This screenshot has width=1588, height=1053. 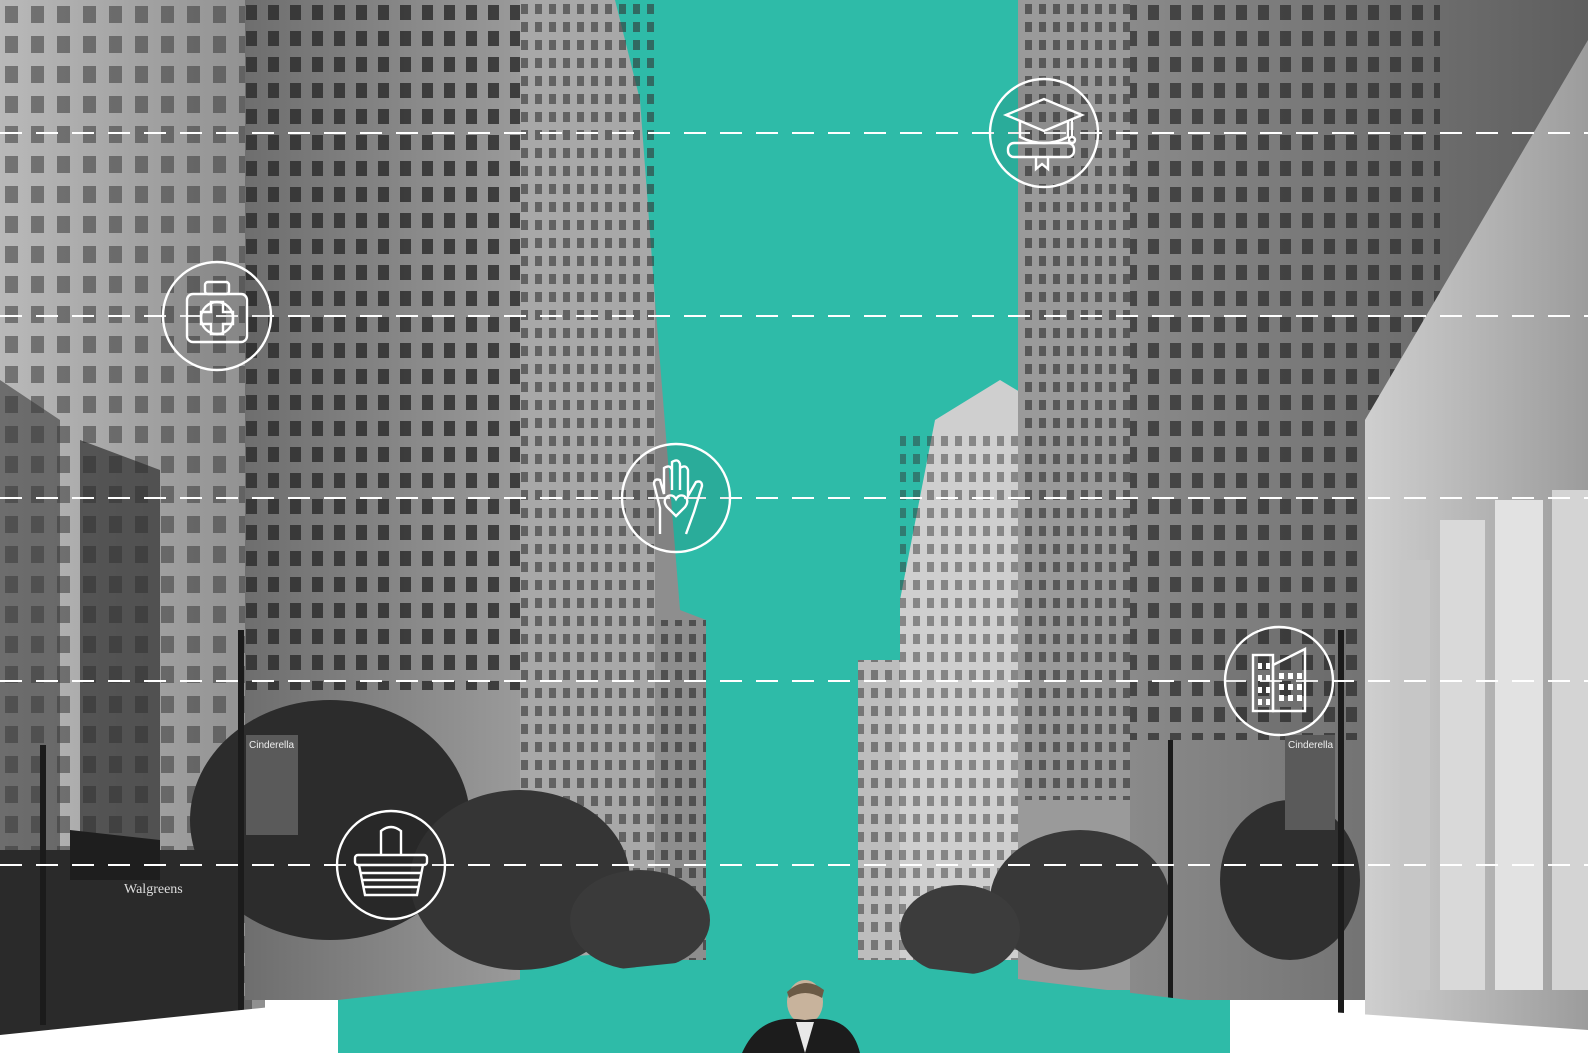 I want to click on office-building-icon, so click(x=1279, y=681).